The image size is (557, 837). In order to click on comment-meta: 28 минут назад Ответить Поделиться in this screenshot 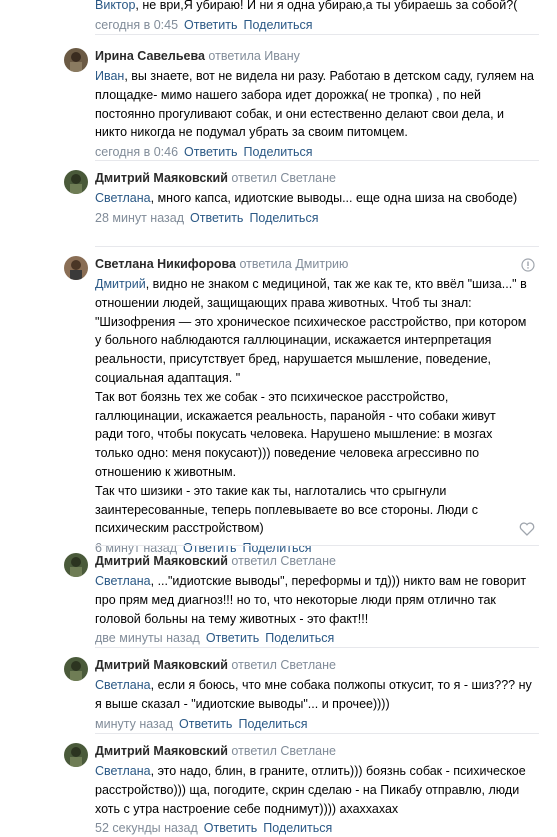, I will do `click(317, 218)`.